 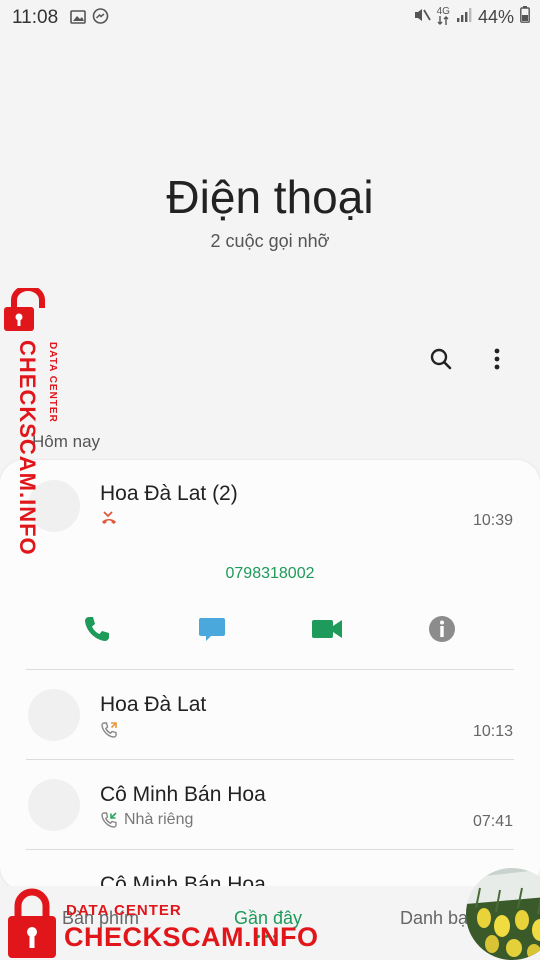 I want to click on mute-icon, so click(x=422, y=17).